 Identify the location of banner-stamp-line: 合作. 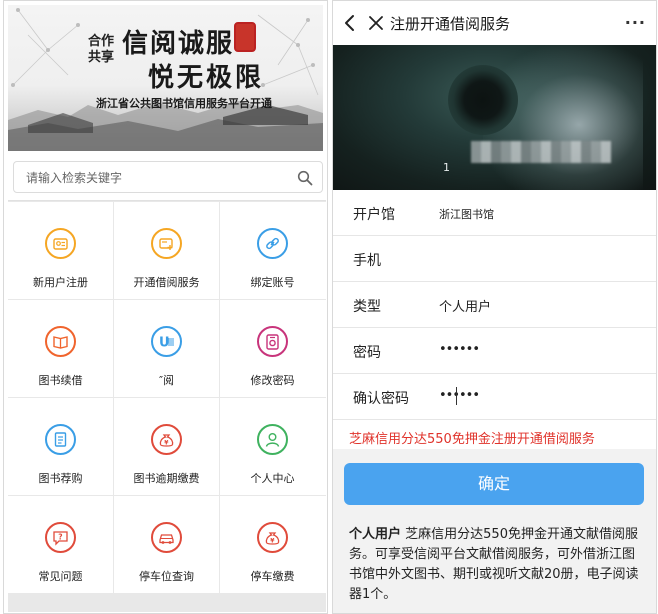
(100, 41).